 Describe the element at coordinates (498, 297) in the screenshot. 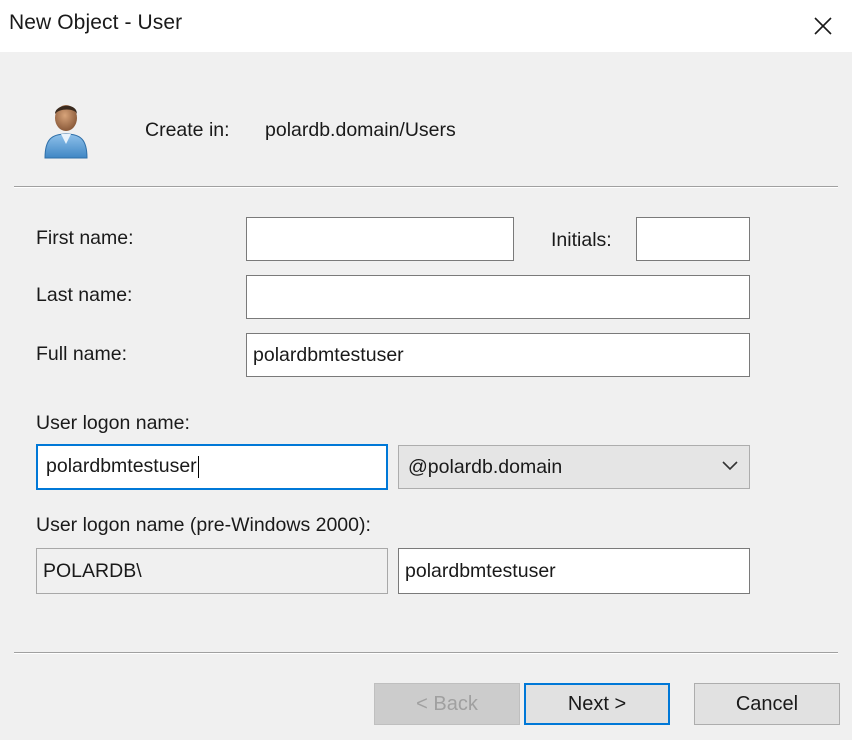

I see `last-name-field` at that location.